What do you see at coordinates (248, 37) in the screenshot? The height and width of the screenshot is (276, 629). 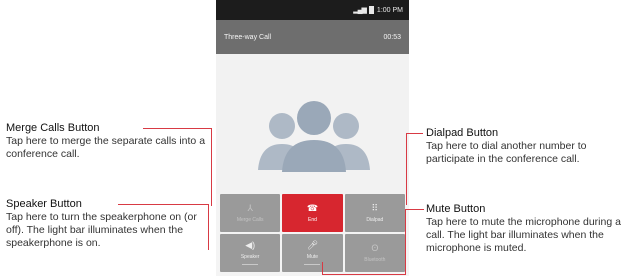 I see `call-title: Three-way Call` at bounding box center [248, 37].